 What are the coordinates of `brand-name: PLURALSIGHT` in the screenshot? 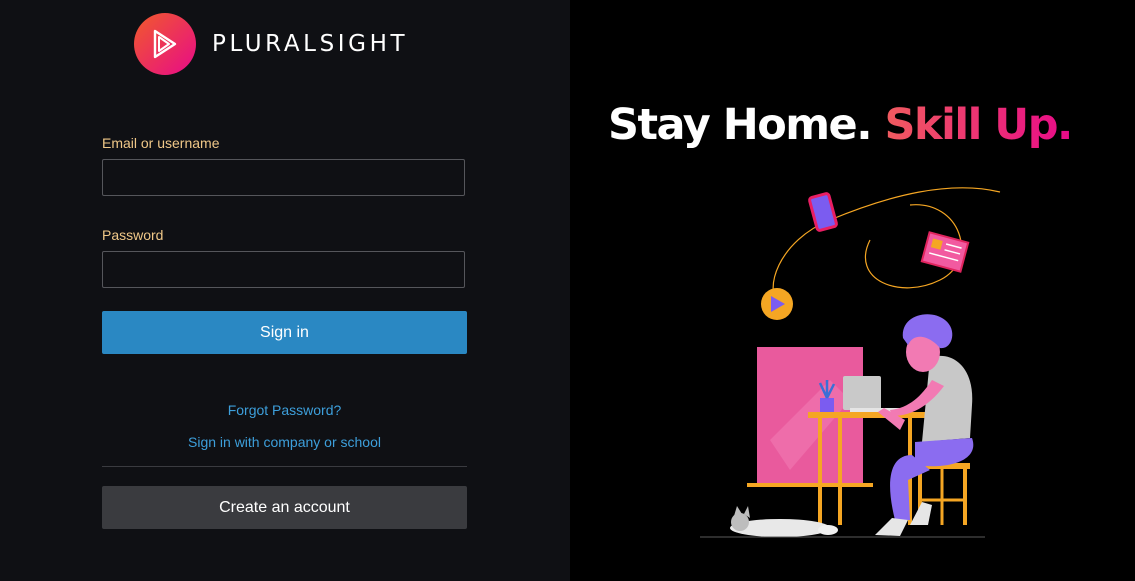 It's located at (310, 44).